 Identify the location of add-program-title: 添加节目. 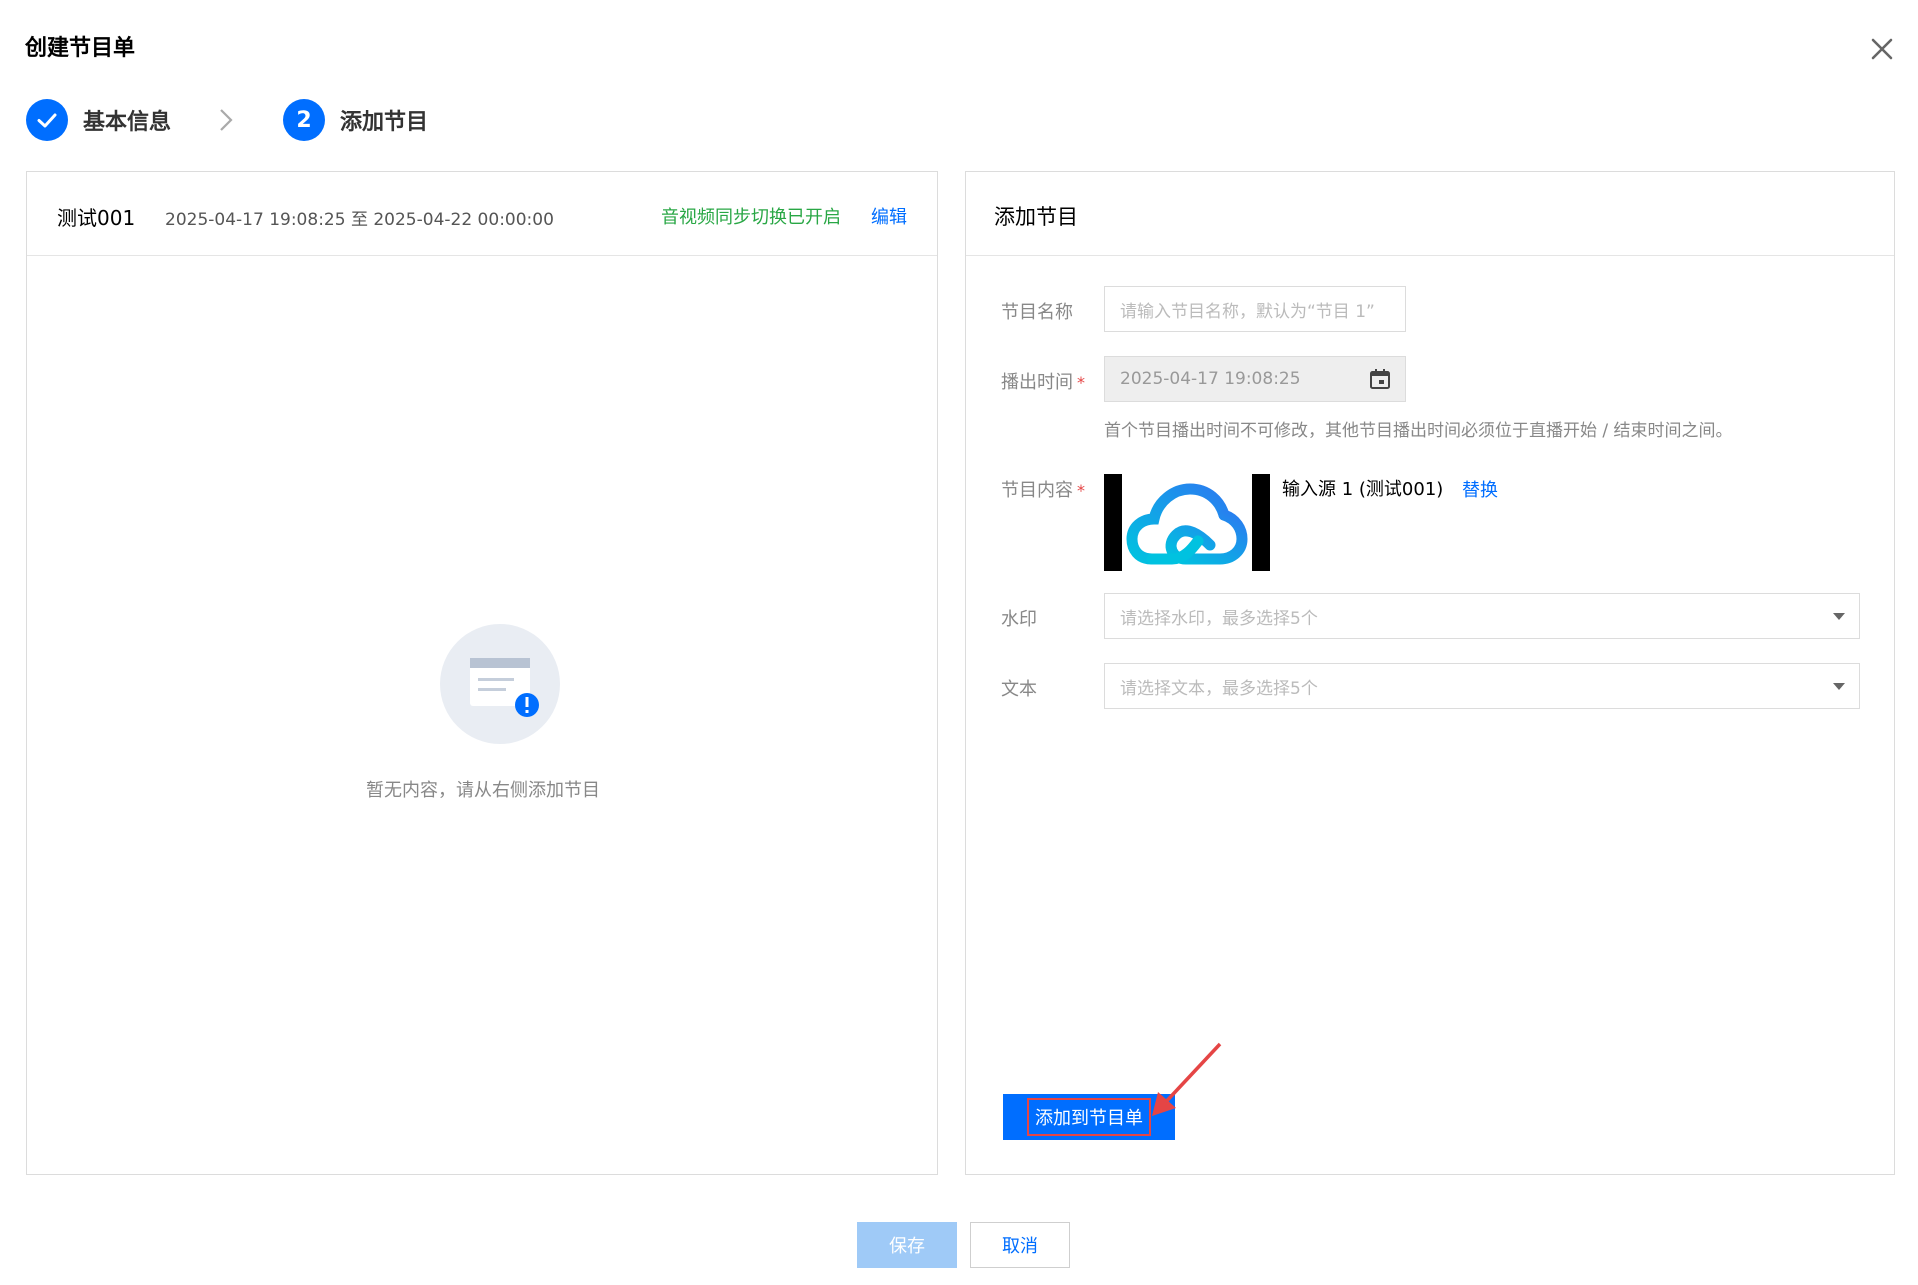
(1036, 217).